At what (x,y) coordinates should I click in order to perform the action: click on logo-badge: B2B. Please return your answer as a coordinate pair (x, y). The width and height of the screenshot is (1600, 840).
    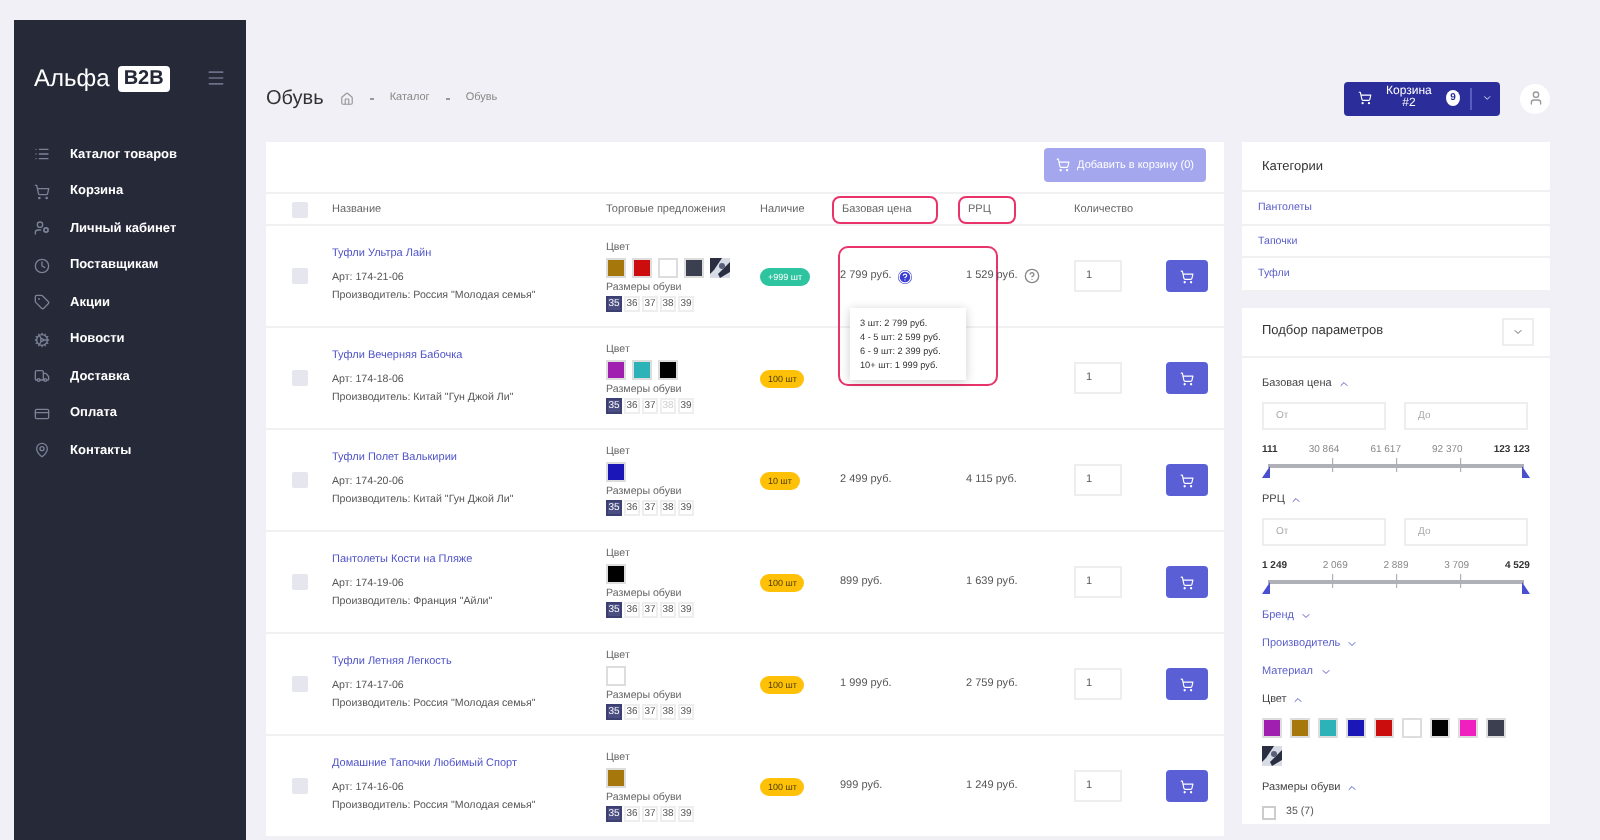
    Looking at the image, I should click on (143, 78).